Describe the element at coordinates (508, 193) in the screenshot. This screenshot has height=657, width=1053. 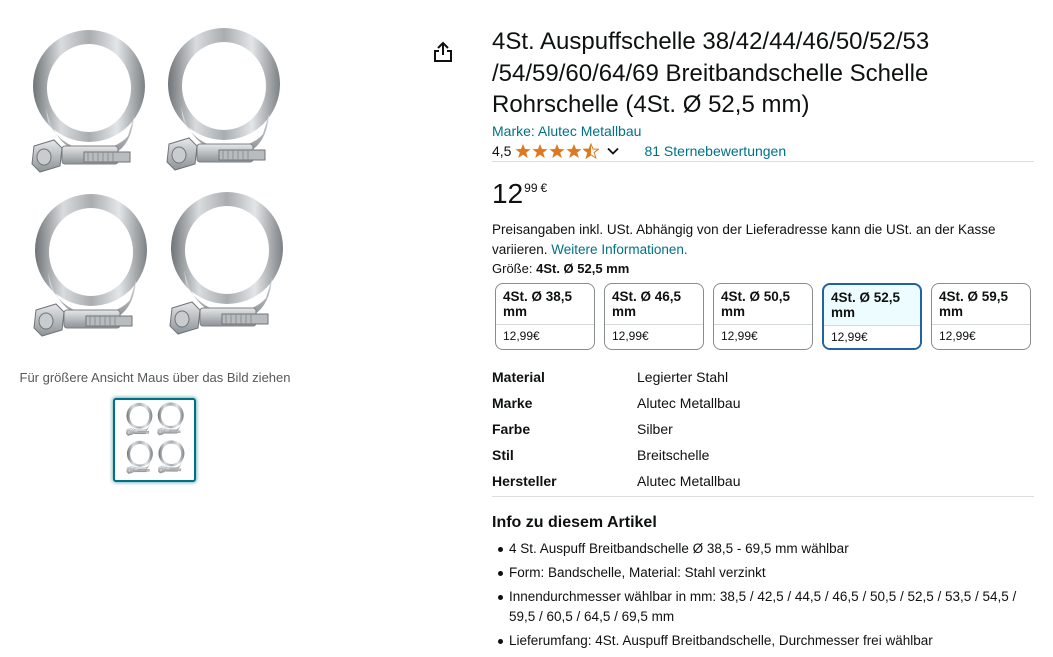
I see `price-whole: 12` at that location.